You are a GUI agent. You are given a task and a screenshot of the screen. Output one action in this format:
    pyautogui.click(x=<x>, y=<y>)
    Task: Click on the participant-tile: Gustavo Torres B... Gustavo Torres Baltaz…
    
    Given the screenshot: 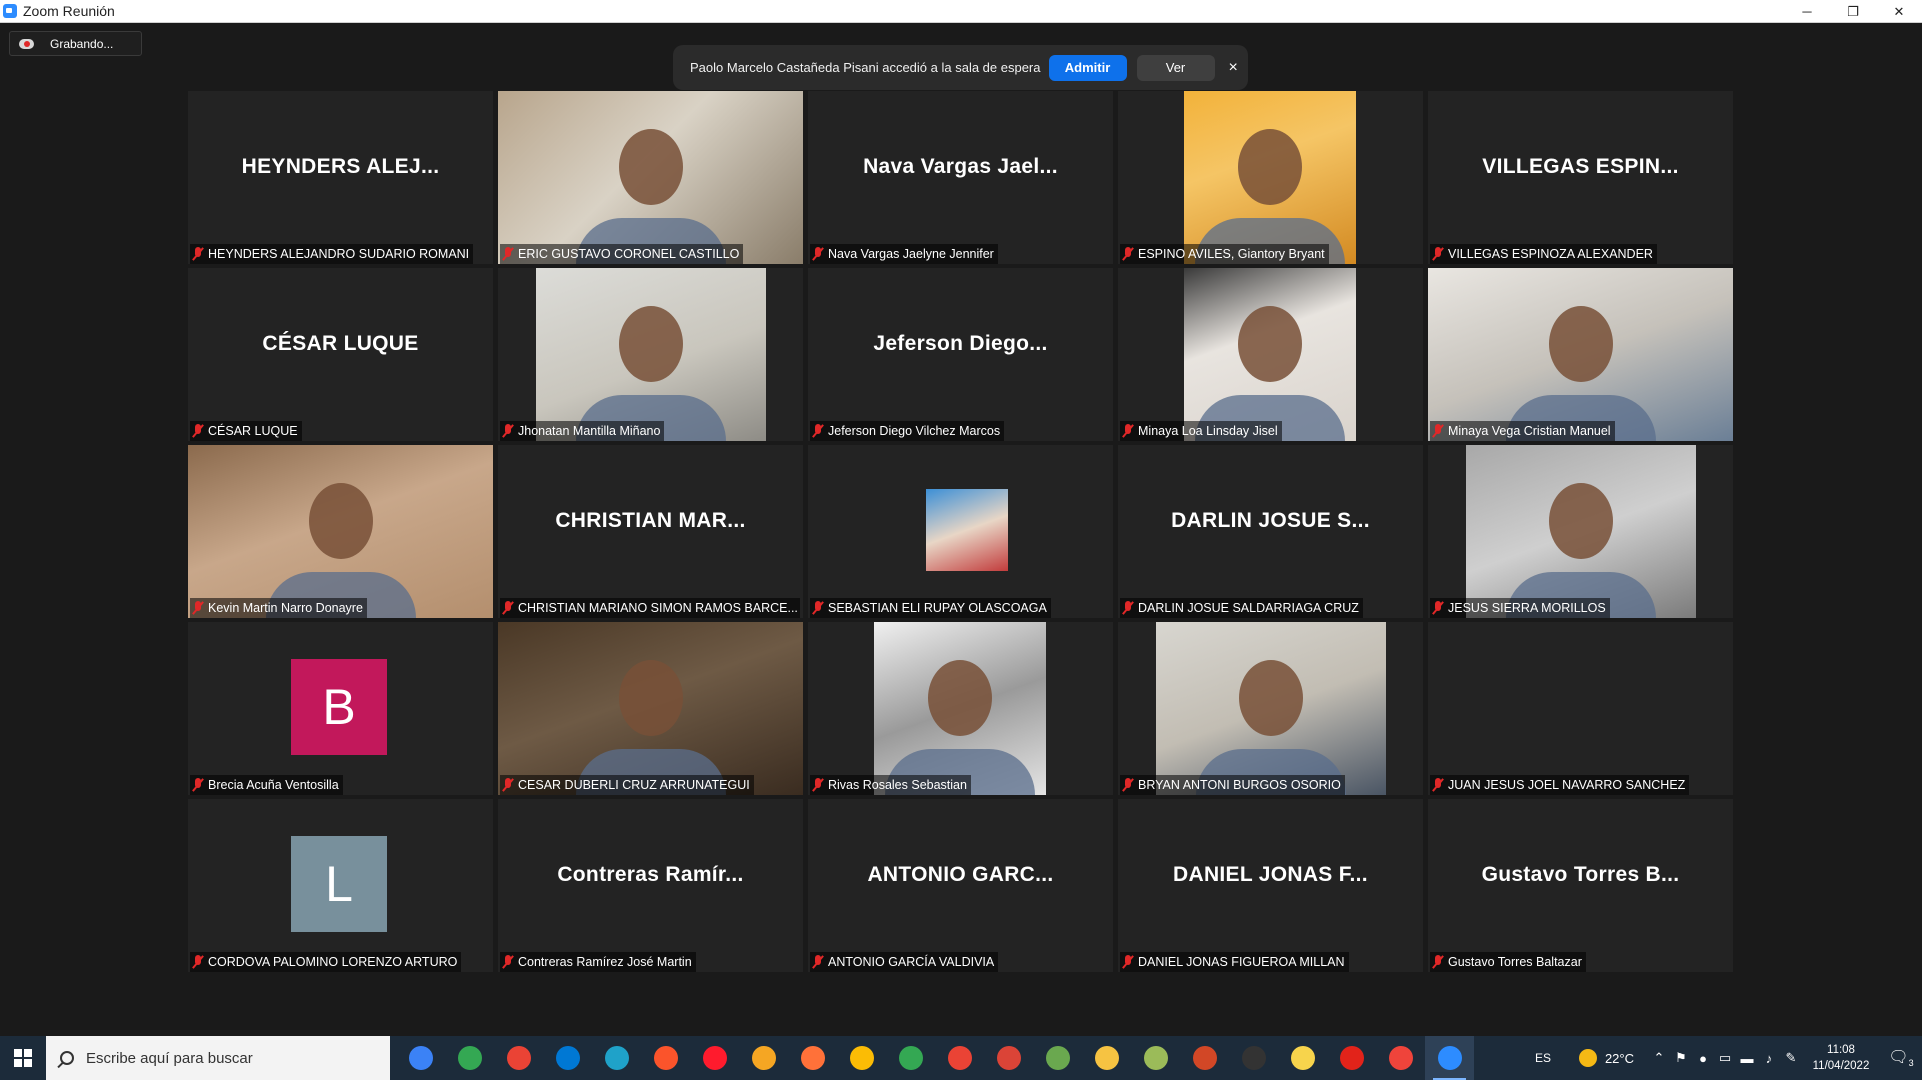 What is the action you would take?
    pyautogui.click(x=1580, y=885)
    